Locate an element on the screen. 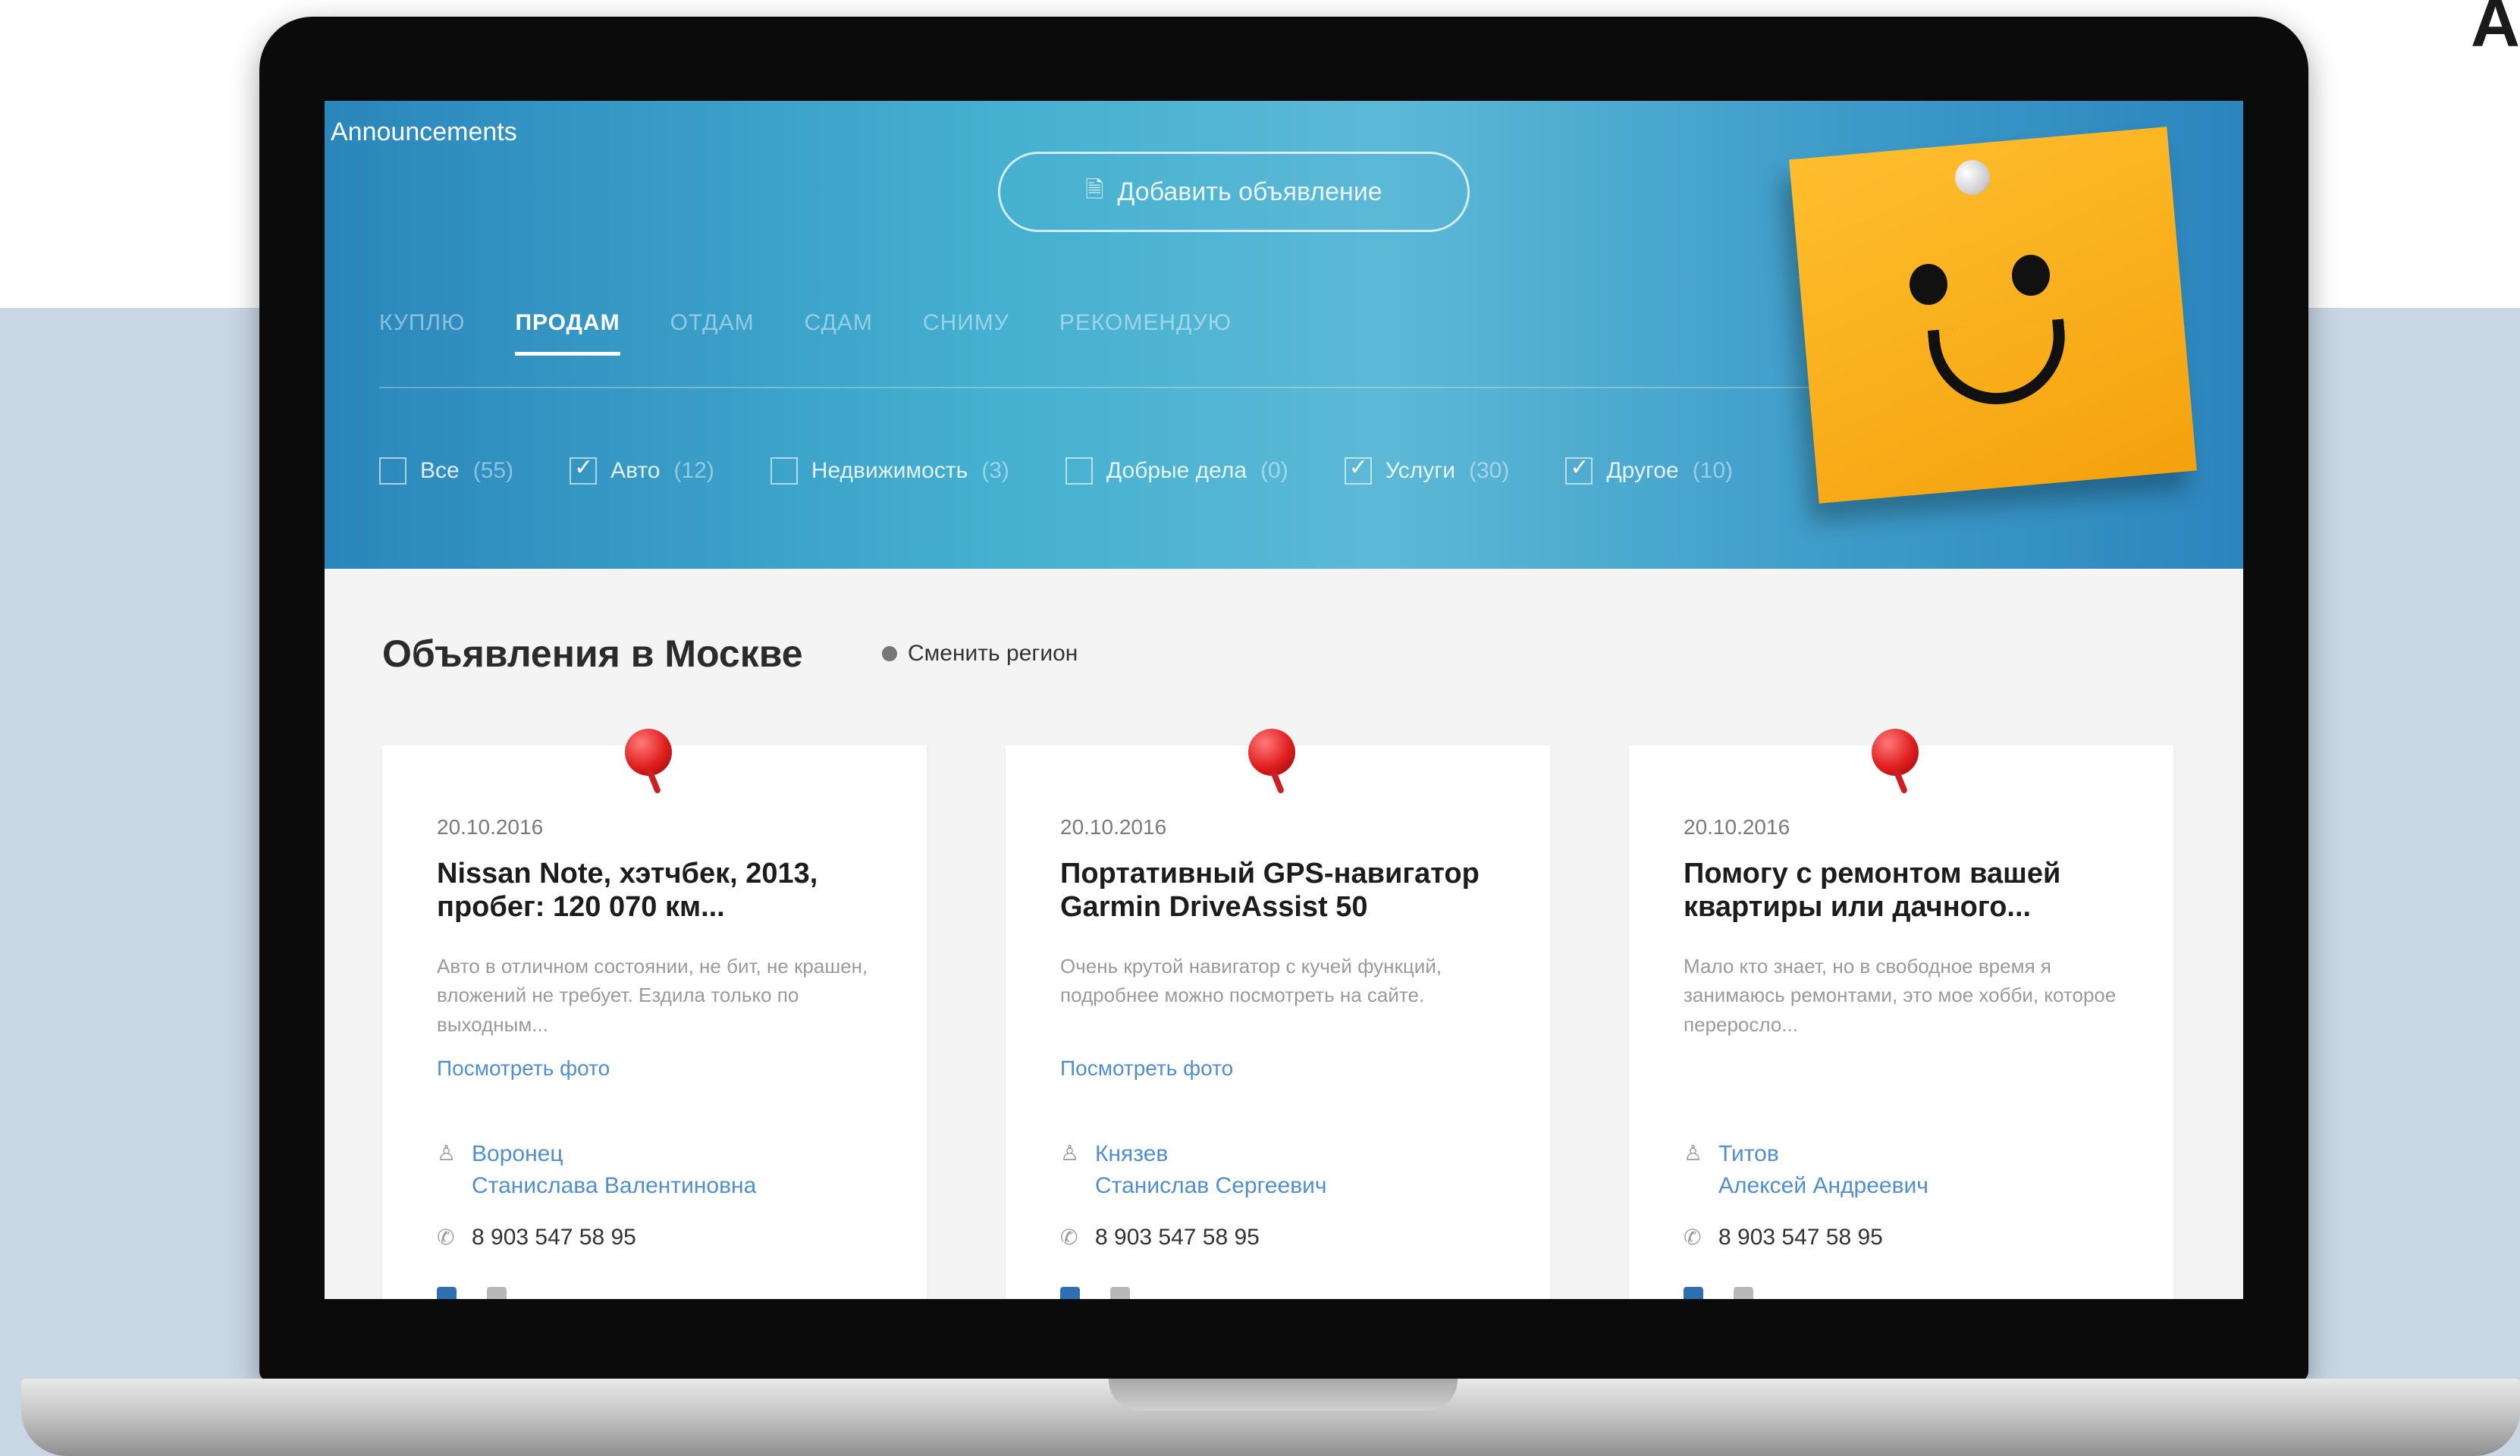 This screenshot has width=2520, height=1456. card-author: ♙ Титов Алексей Андреевич is located at coordinates (1806, 1170).